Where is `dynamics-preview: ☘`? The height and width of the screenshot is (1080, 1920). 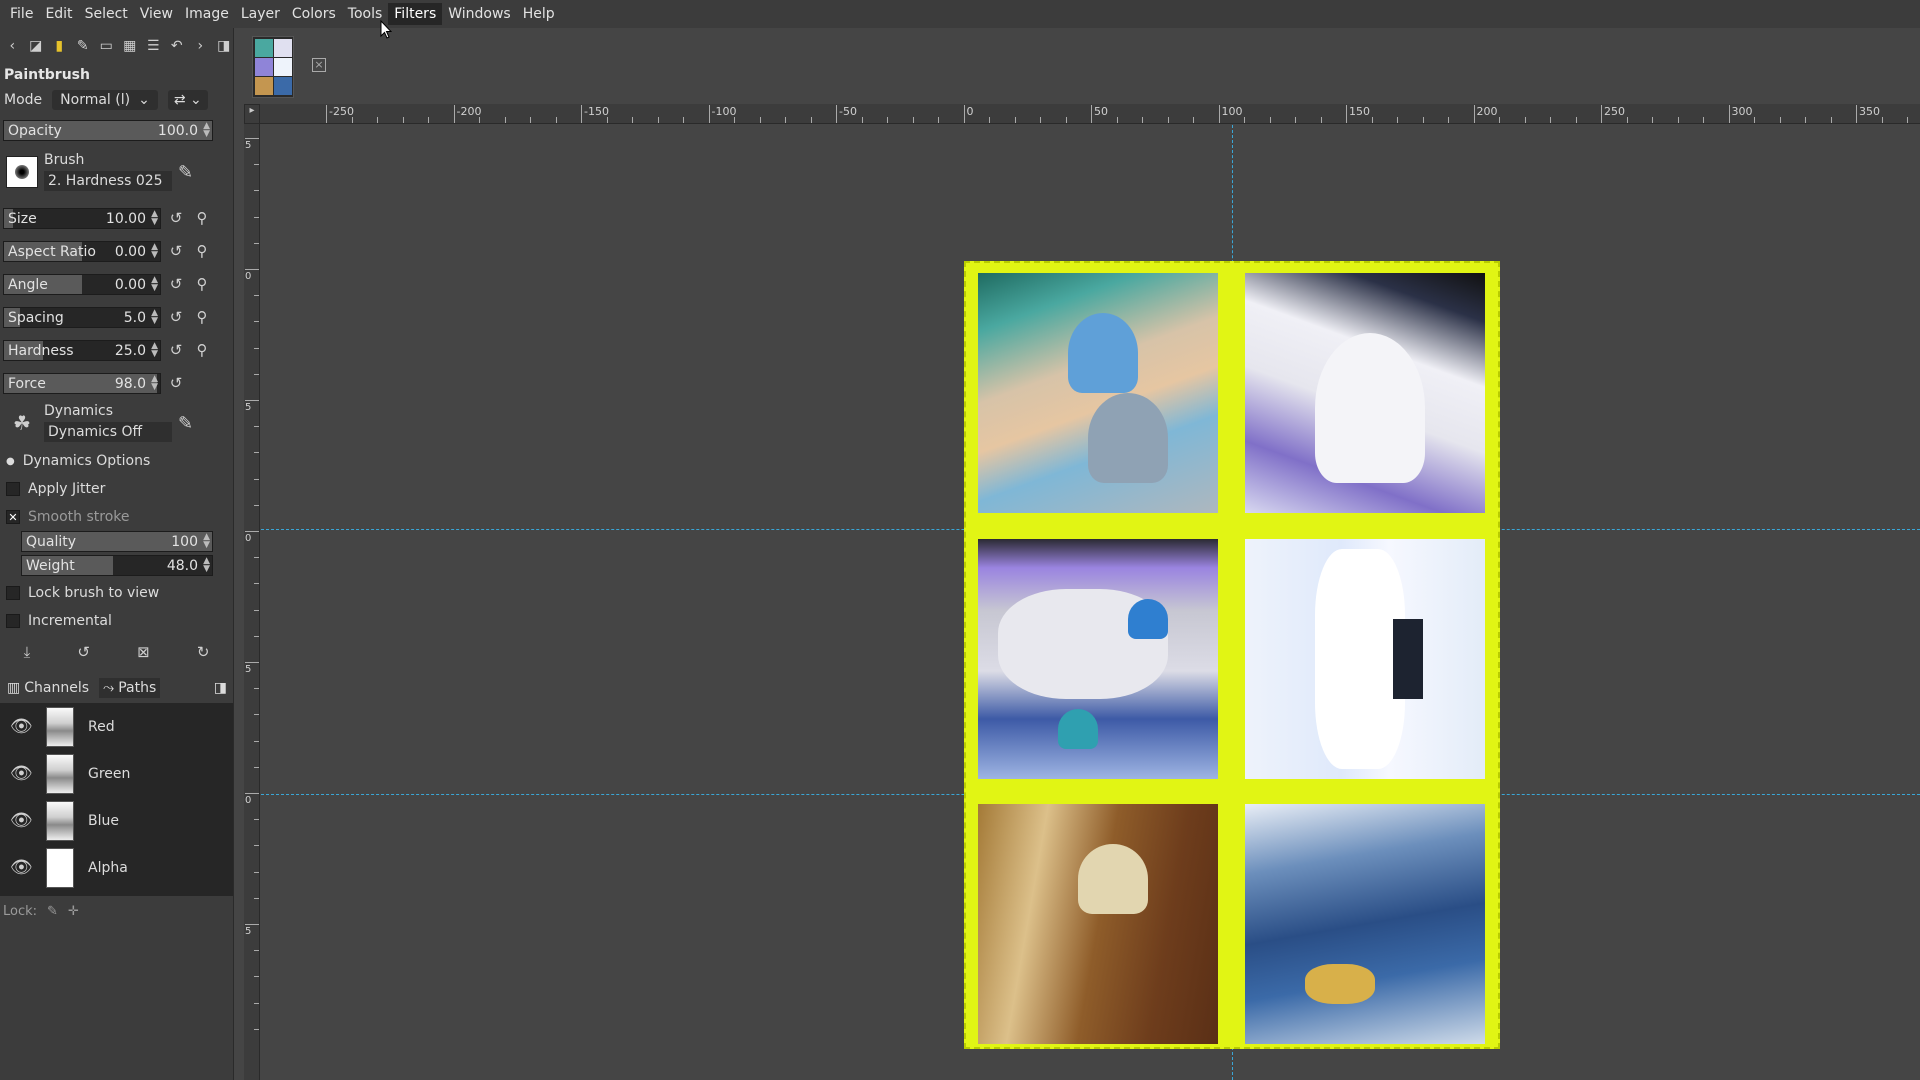 dynamics-preview: ☘ is located at coordinates (22, 423).